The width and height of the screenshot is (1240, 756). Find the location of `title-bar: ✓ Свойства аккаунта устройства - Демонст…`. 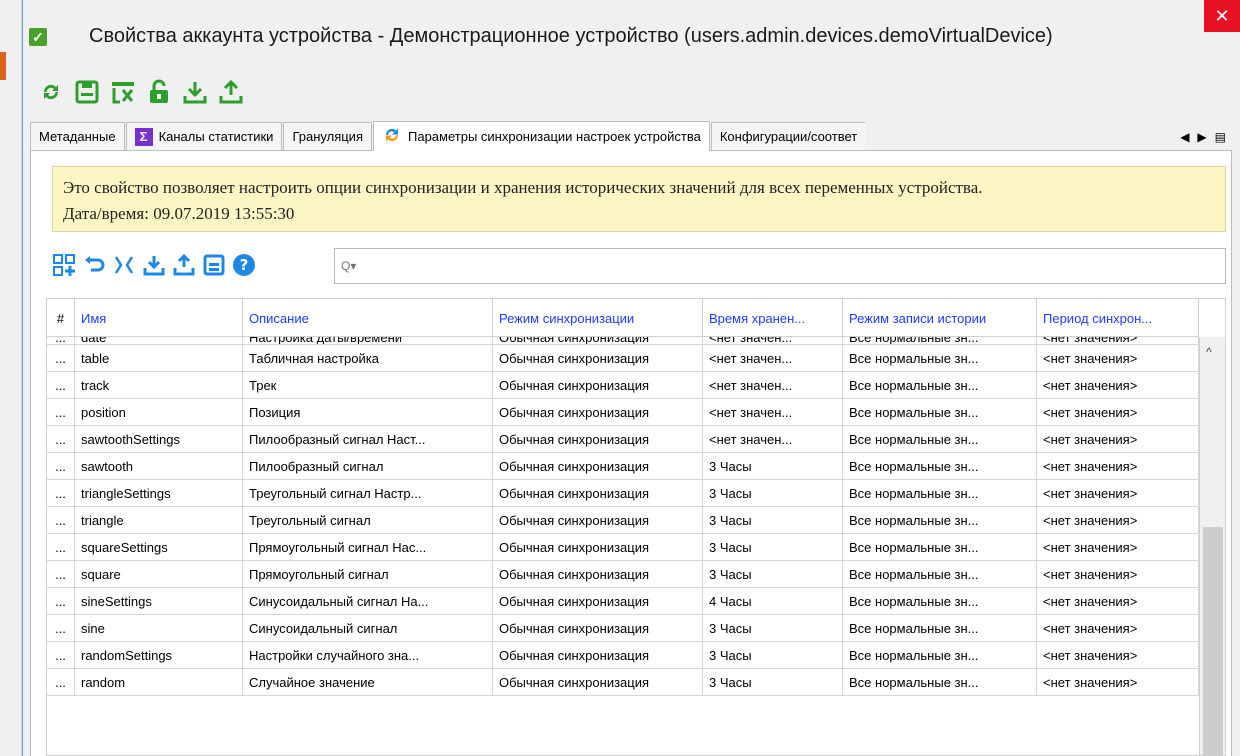

title-bar: ✓ Свойства аккаунта устройства - Демонст… is located at coordinates (631, 36).